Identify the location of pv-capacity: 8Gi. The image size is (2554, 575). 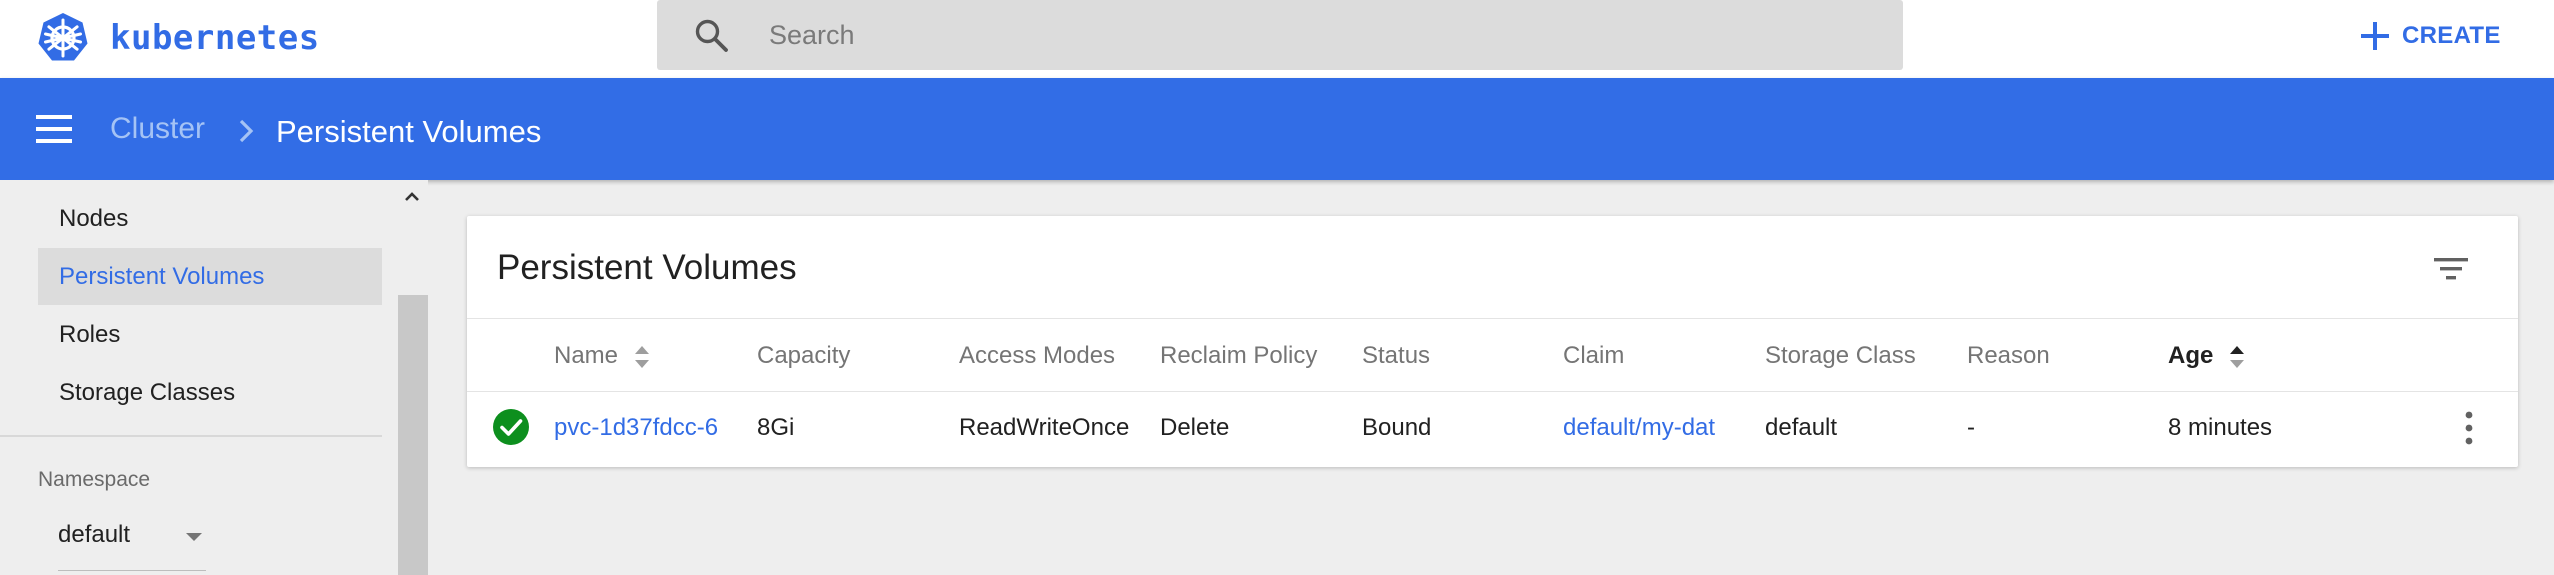
(776, 427).